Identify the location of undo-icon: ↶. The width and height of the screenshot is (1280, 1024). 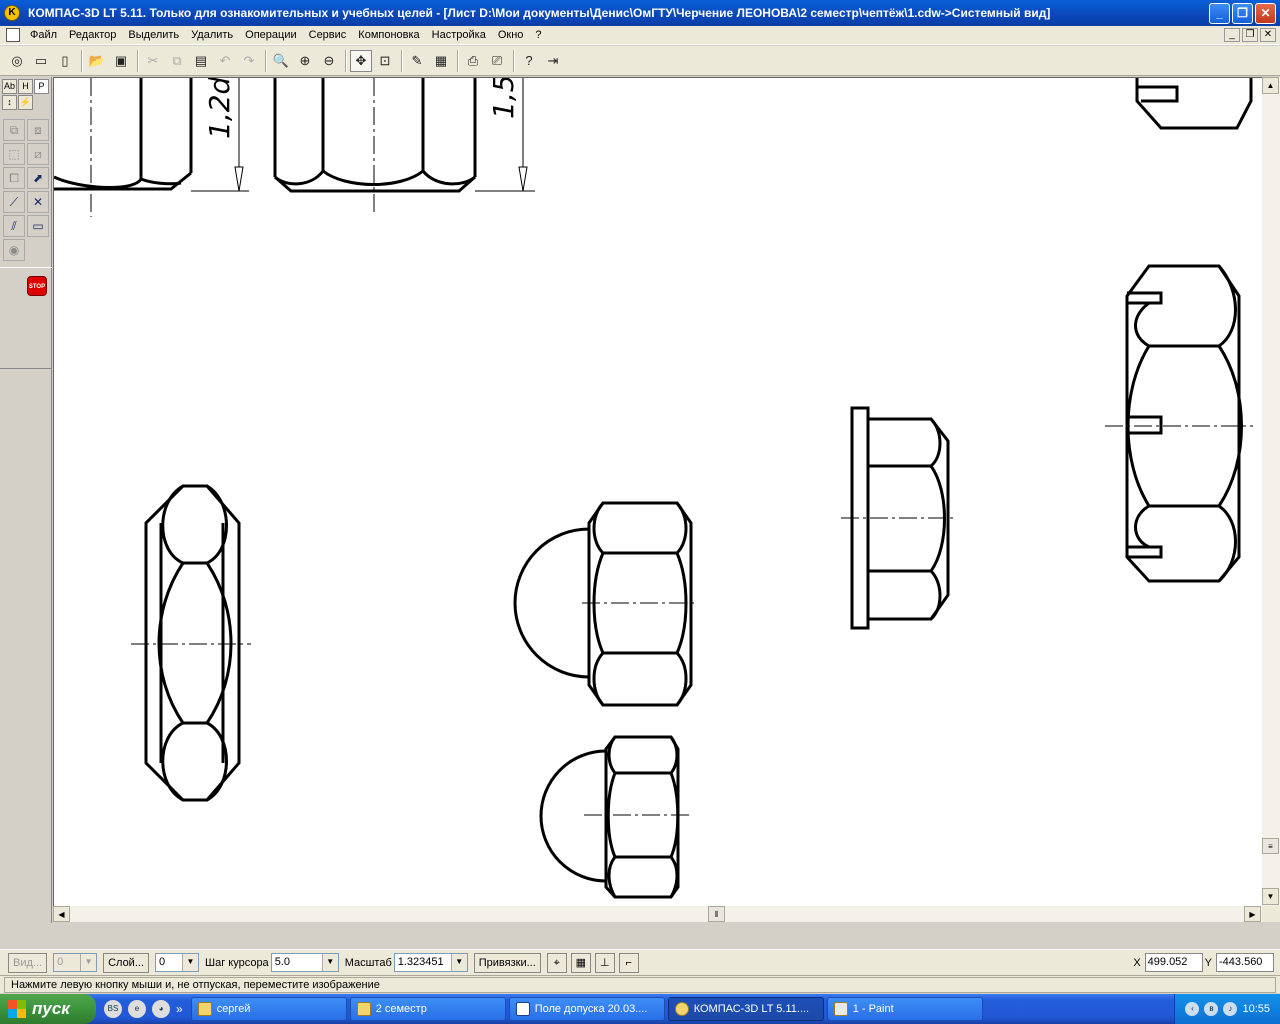
(225, 61).